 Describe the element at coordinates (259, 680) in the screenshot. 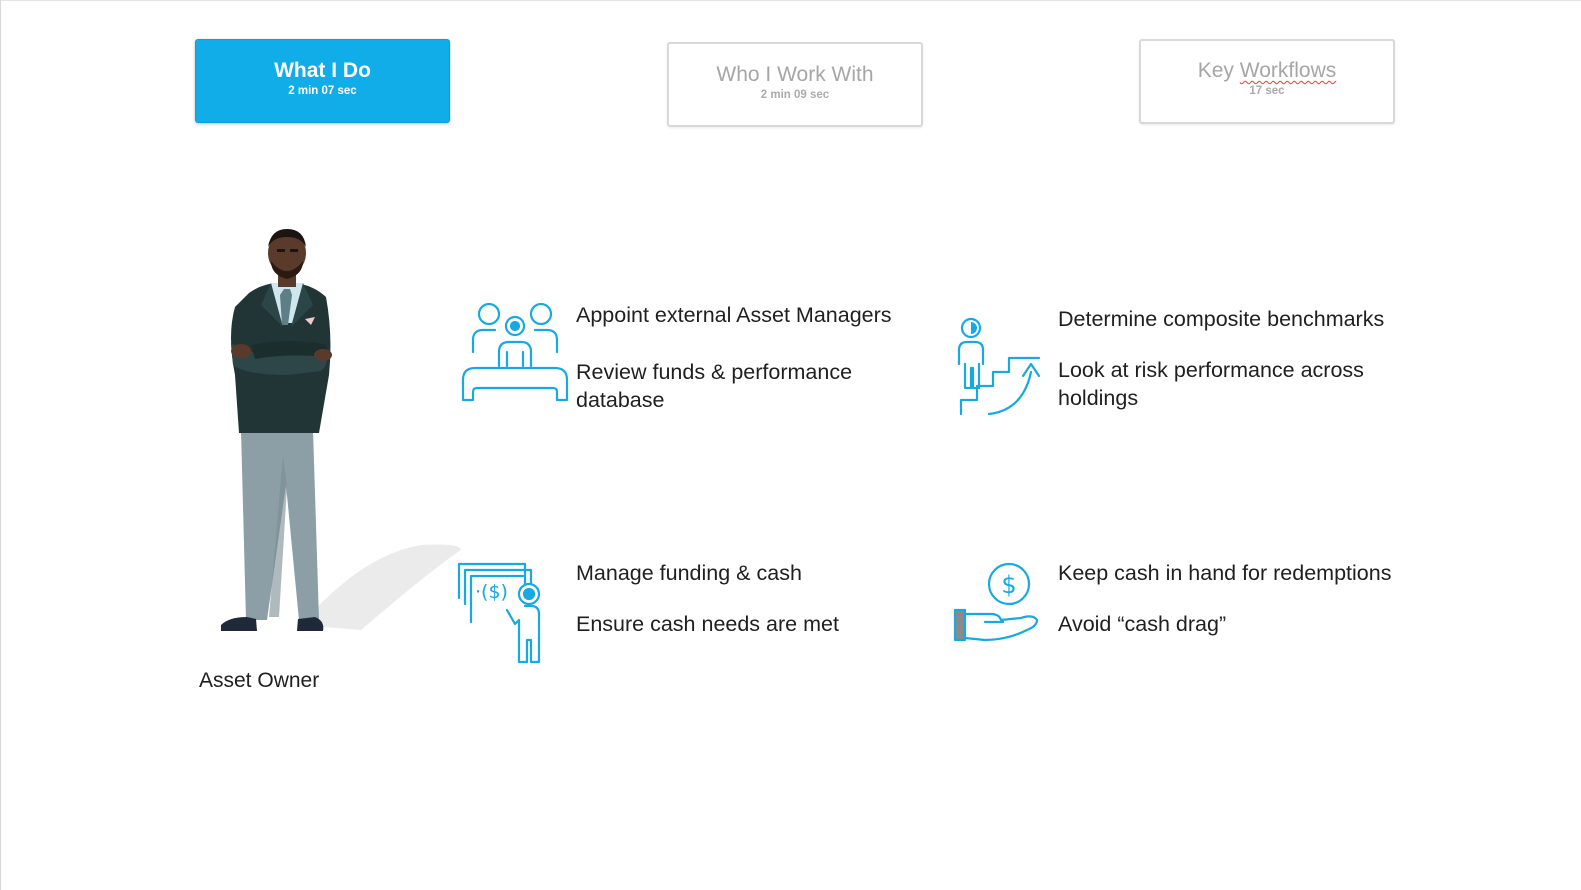

I see `role-label: Asset Owner` at that location.